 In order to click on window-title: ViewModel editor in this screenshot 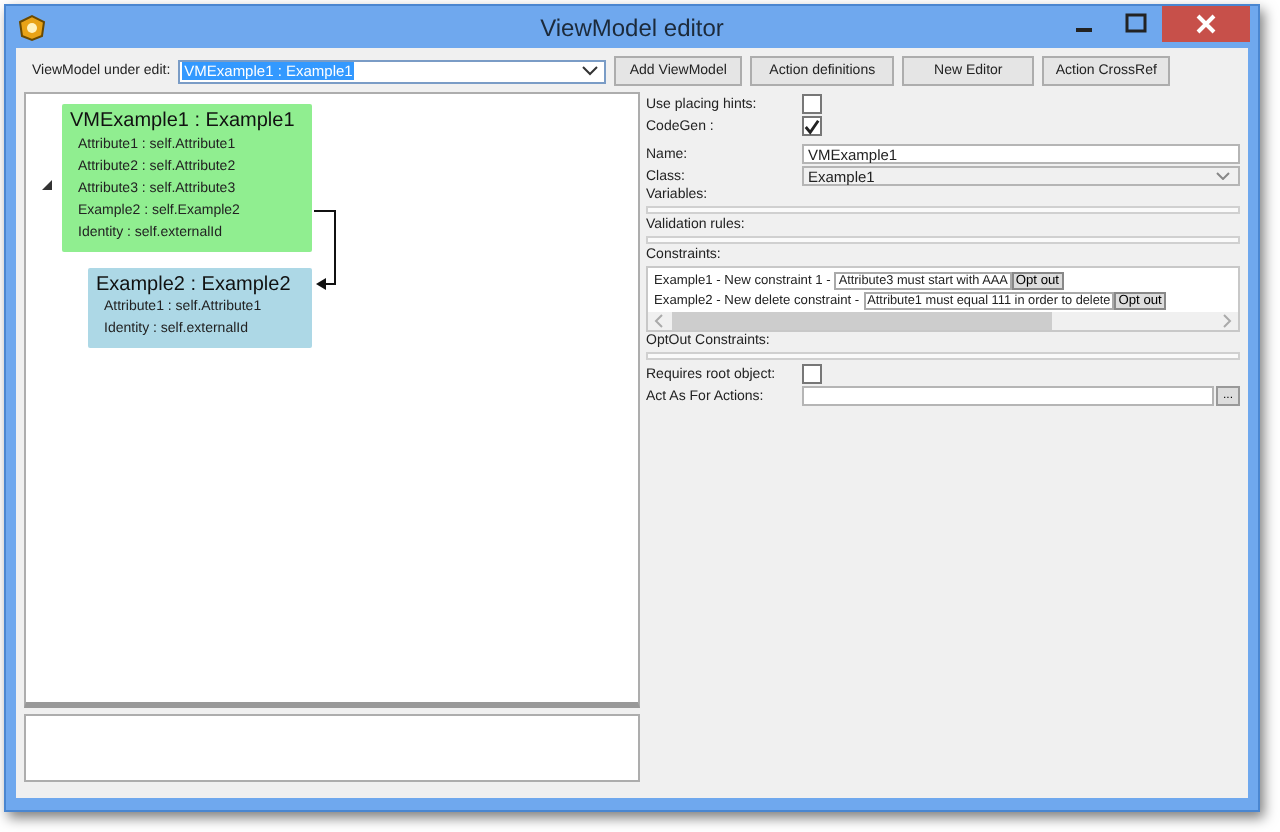, I will do `click(632, 27)`.